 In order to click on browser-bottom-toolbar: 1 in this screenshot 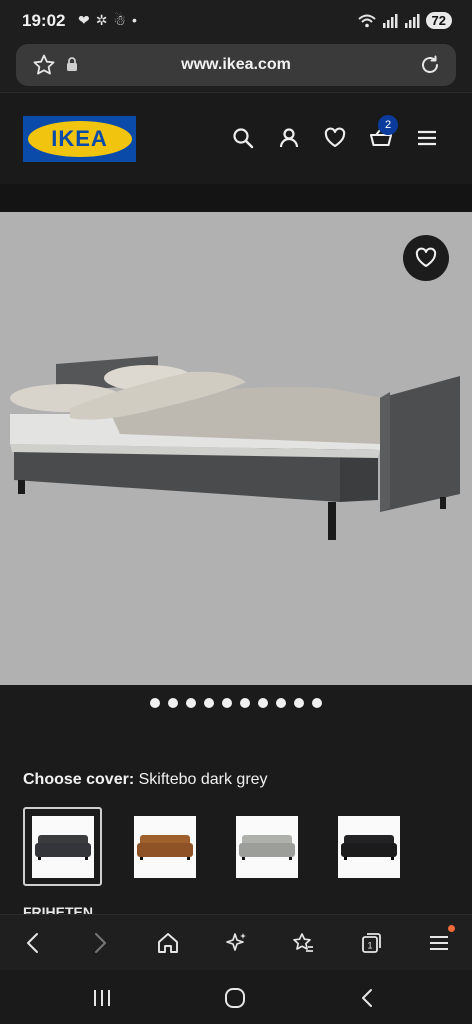, I will do `click(236, 942)`.